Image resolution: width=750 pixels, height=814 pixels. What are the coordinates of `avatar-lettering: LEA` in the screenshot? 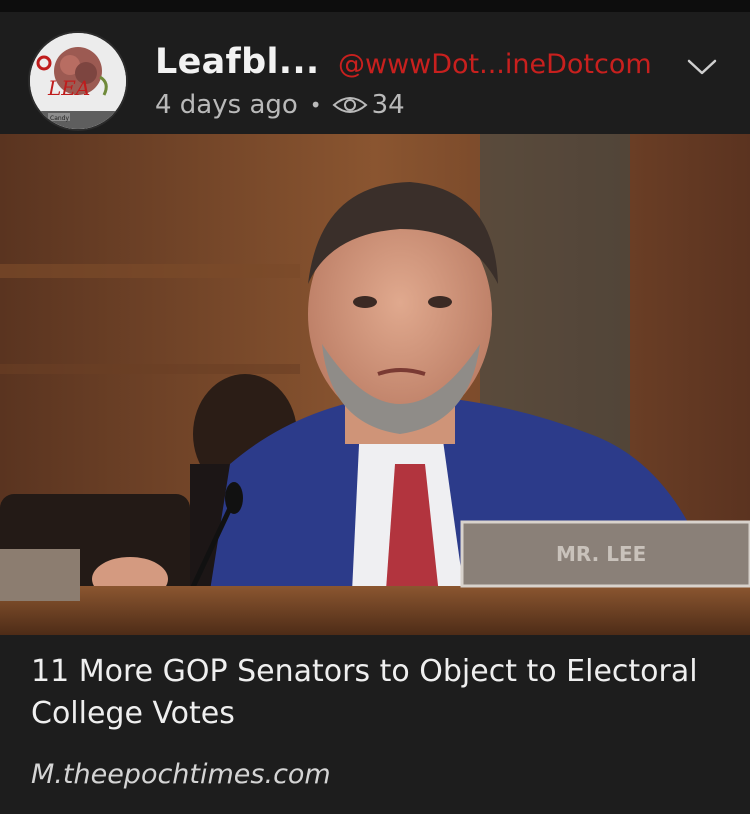 It's located at (68, 88).